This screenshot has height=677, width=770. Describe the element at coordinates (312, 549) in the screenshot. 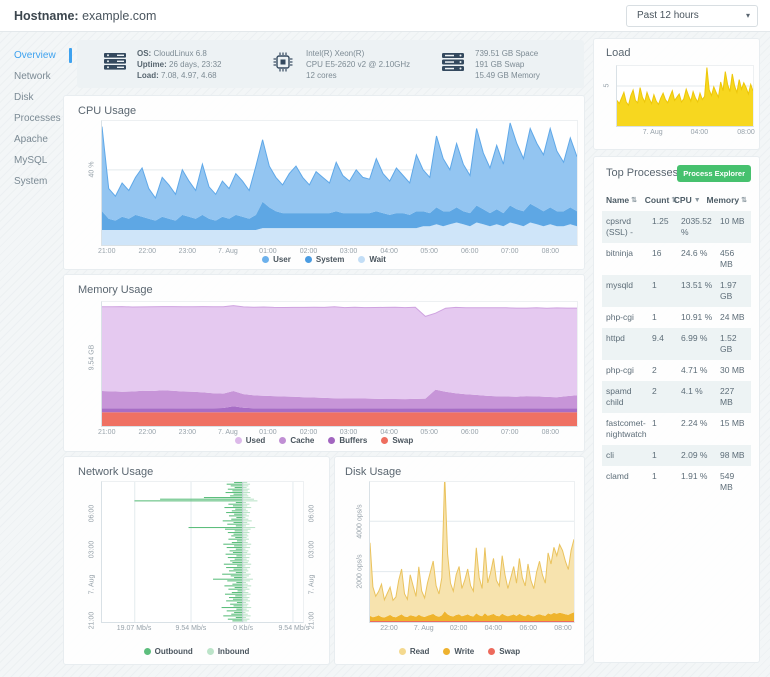

I see `y-tick-label: 03:00` at that location.